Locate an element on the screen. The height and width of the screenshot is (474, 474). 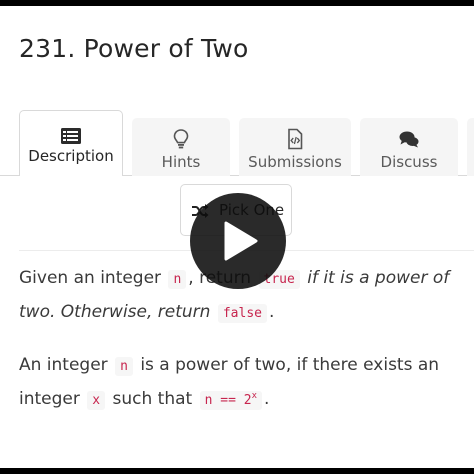
description-icon is located at coordinates (71, 136).